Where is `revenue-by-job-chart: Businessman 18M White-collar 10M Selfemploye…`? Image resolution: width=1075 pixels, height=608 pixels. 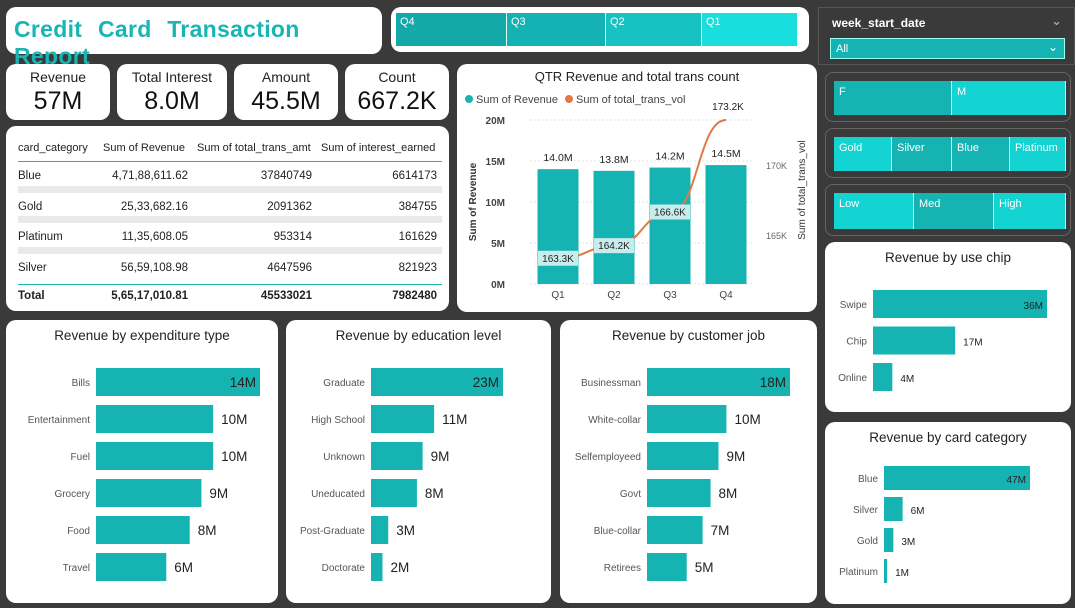 revenue-by-job-chart: Businessman 18M White-collar 10M Selfemploye… is located at coordinates (682, 474).